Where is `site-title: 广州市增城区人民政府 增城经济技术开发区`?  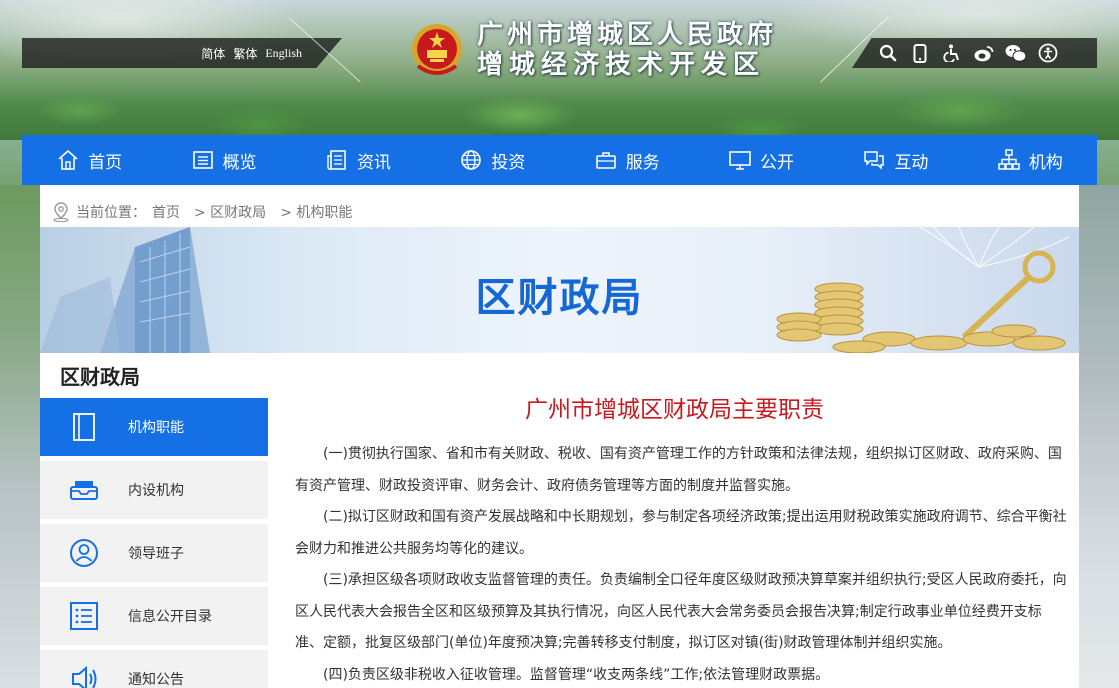 site-title: 广州市增城区人民政府 增城经济技术开发区 is located at coordinates (627, 50).